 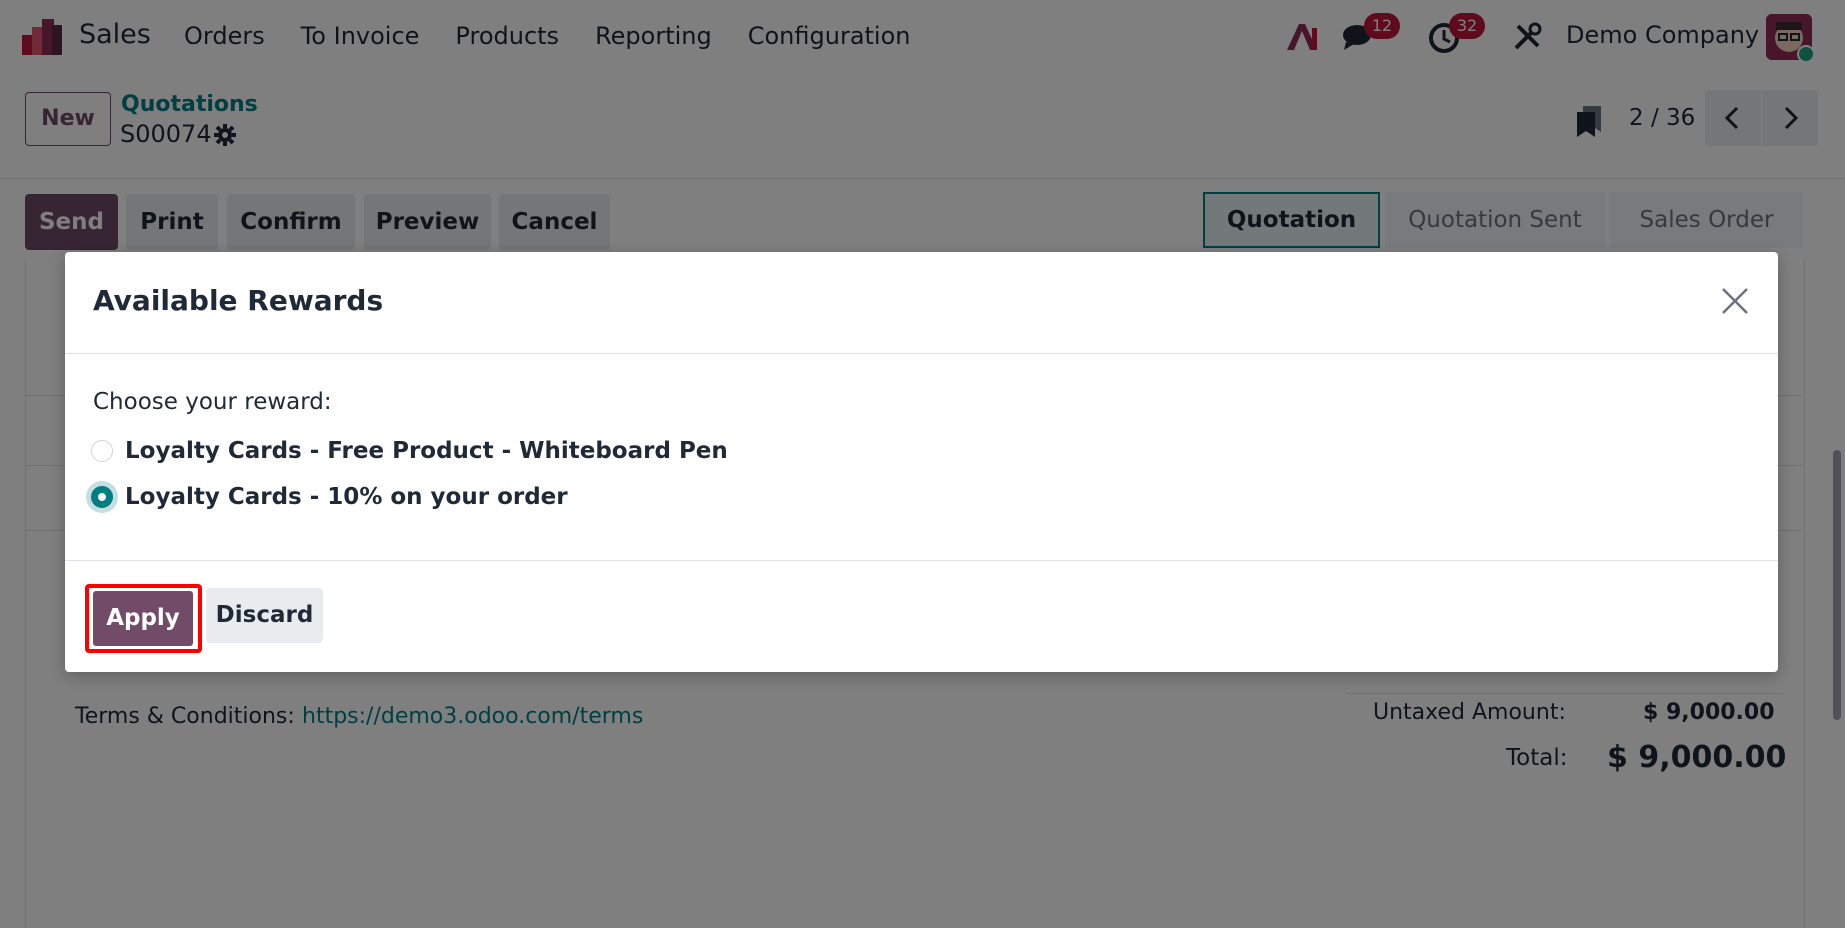 I want to click on apply-button: Apply, so click(x=143, y=618).